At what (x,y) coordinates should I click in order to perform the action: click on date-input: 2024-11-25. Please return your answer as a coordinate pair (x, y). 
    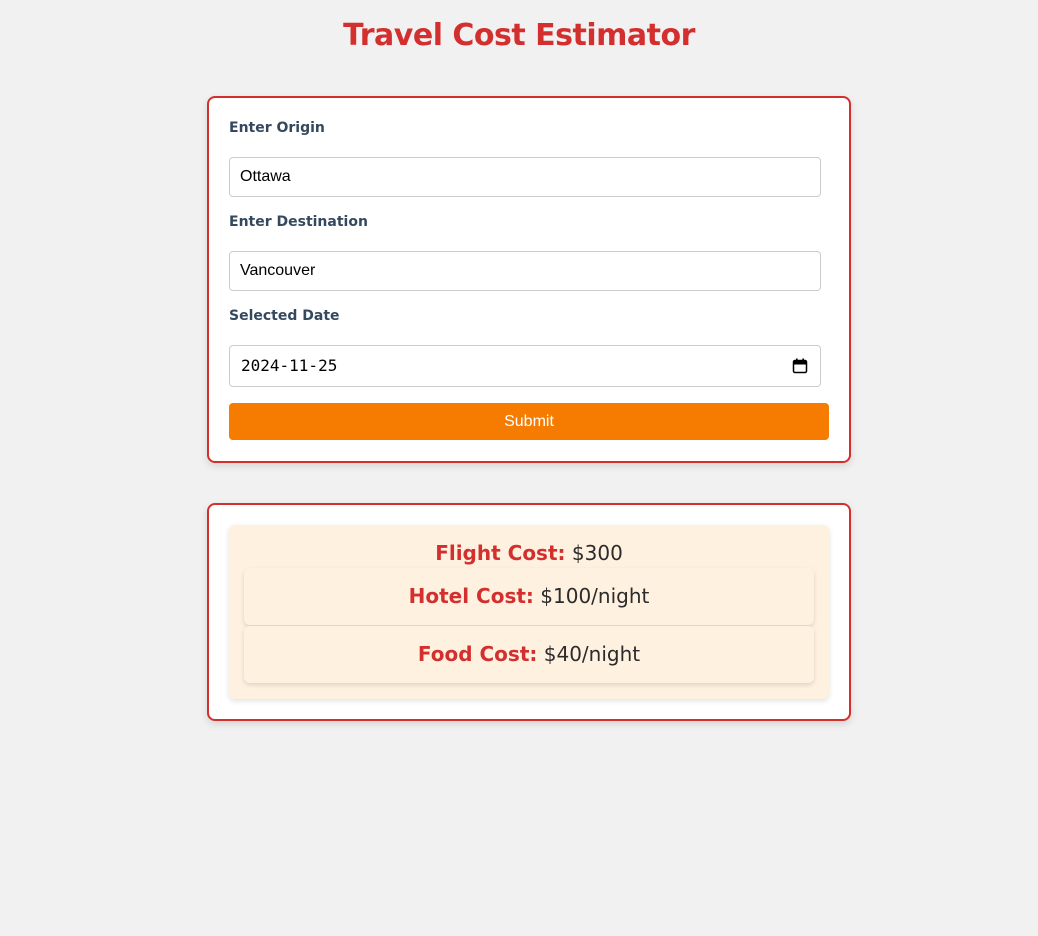
    Looking at the image, I should click on (525, 366).